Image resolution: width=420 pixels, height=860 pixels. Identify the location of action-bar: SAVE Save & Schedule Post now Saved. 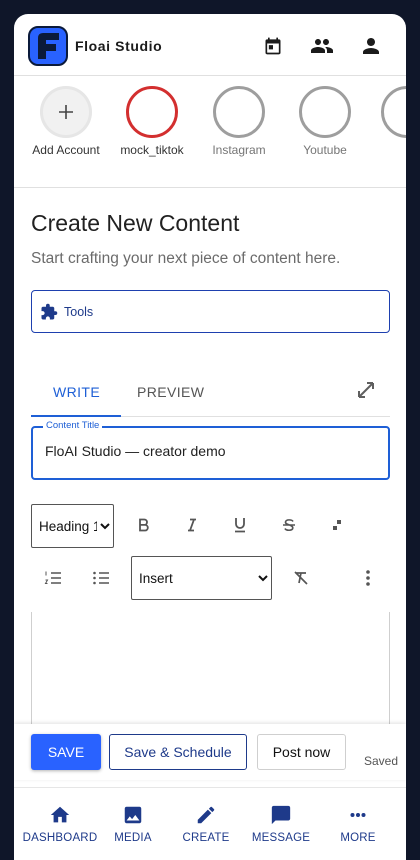
(210, 752).